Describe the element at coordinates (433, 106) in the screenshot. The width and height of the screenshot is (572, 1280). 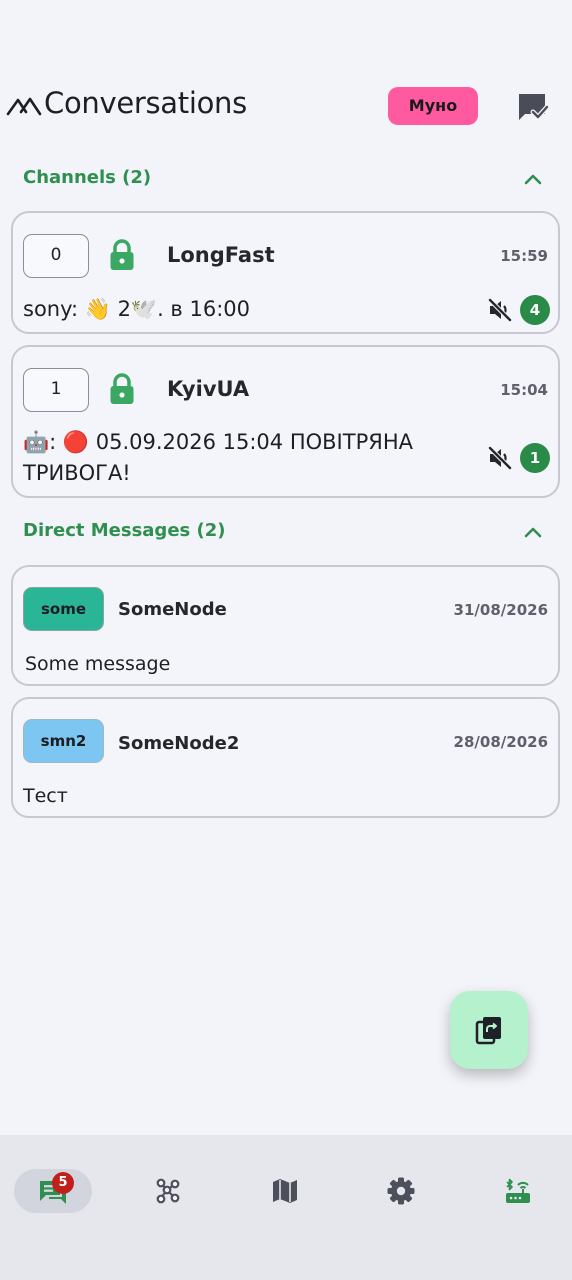
I see `node-chip: Муно` at that location.